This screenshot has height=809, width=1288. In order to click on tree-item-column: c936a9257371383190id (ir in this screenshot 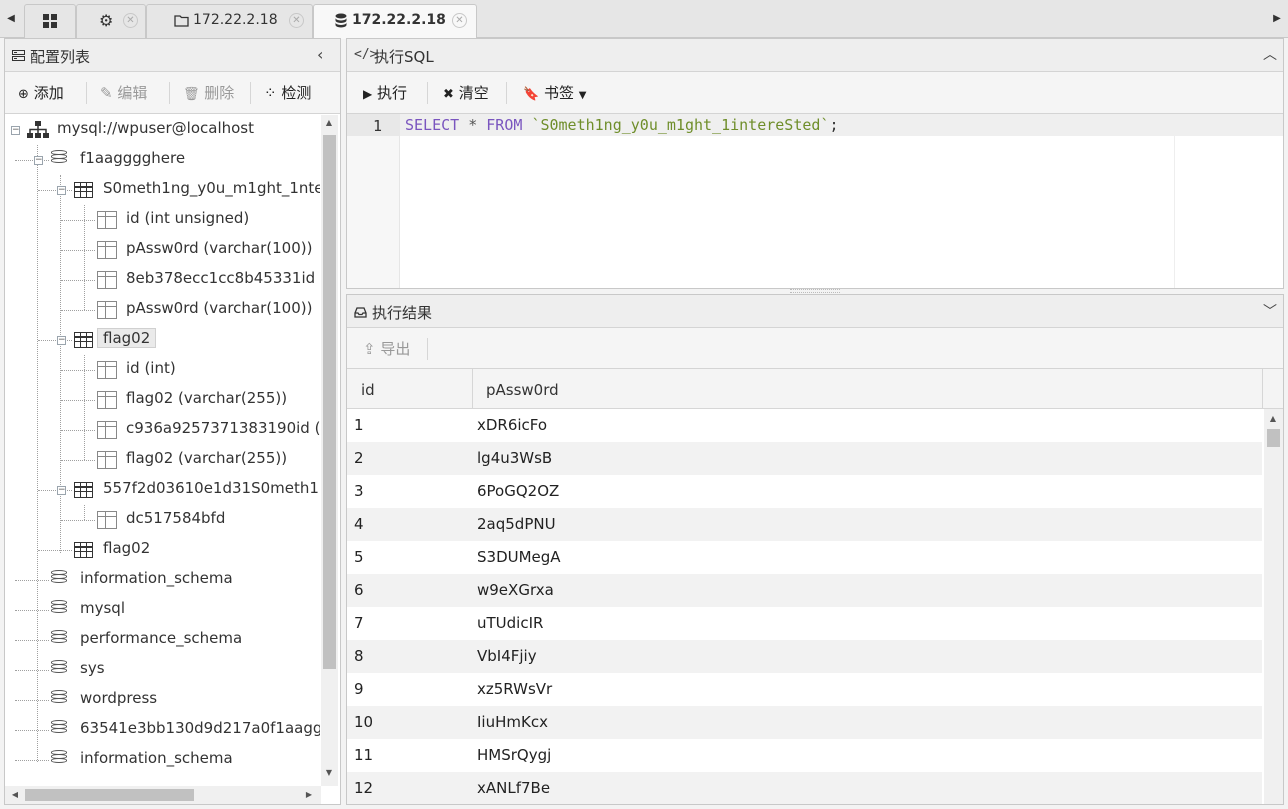, I will do `click(162, 430)`.